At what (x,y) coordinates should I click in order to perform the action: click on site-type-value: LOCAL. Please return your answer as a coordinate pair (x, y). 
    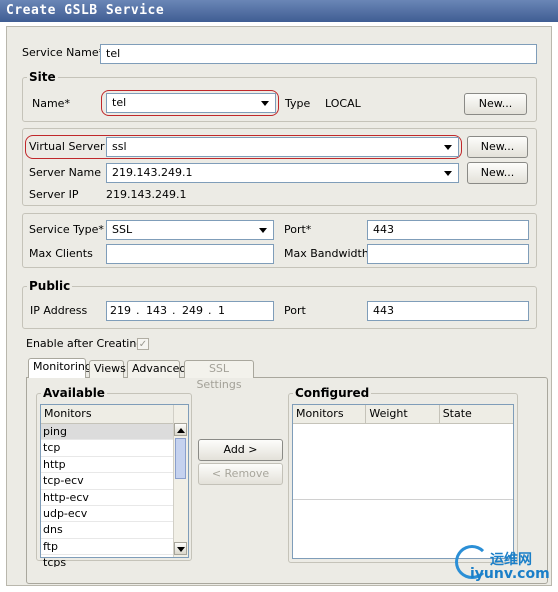
    Looking at the image, I should click on (343, 103).